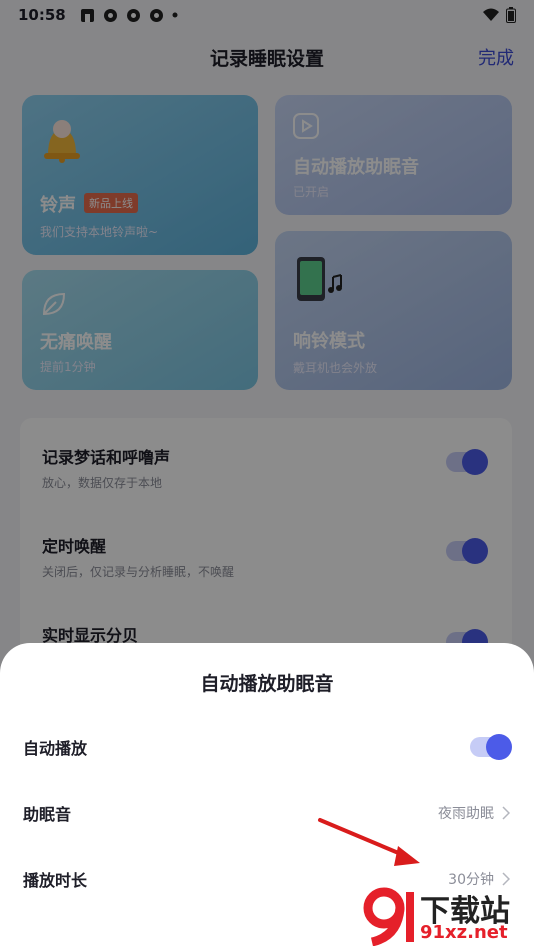 The width and height of the screenshot is (534, 950). Describe the element at coordinates (369, 842) in the screenshot. I see `annotation-arrow-icon` at that location.